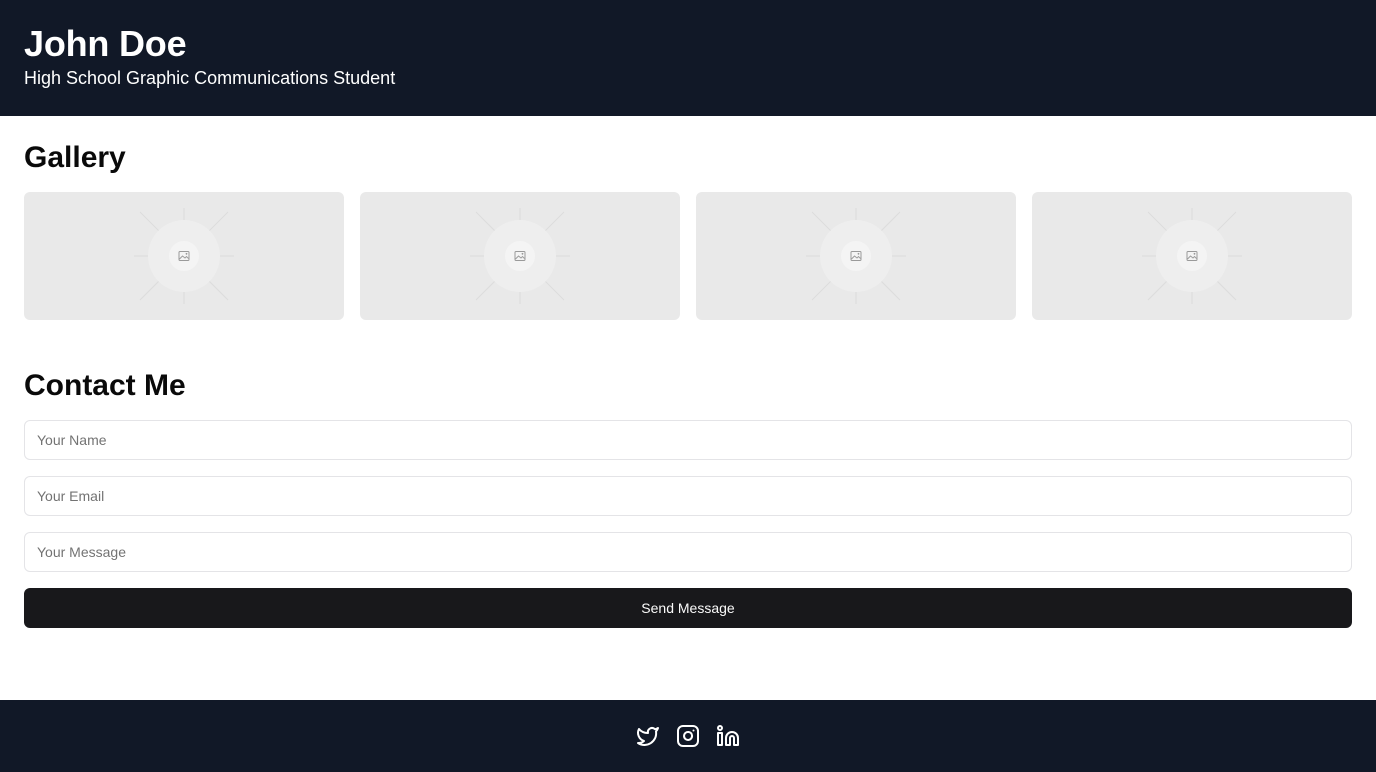 This screenshot has width=1376, height=772. I want to click on linkedin-icon, so click(728, 735).